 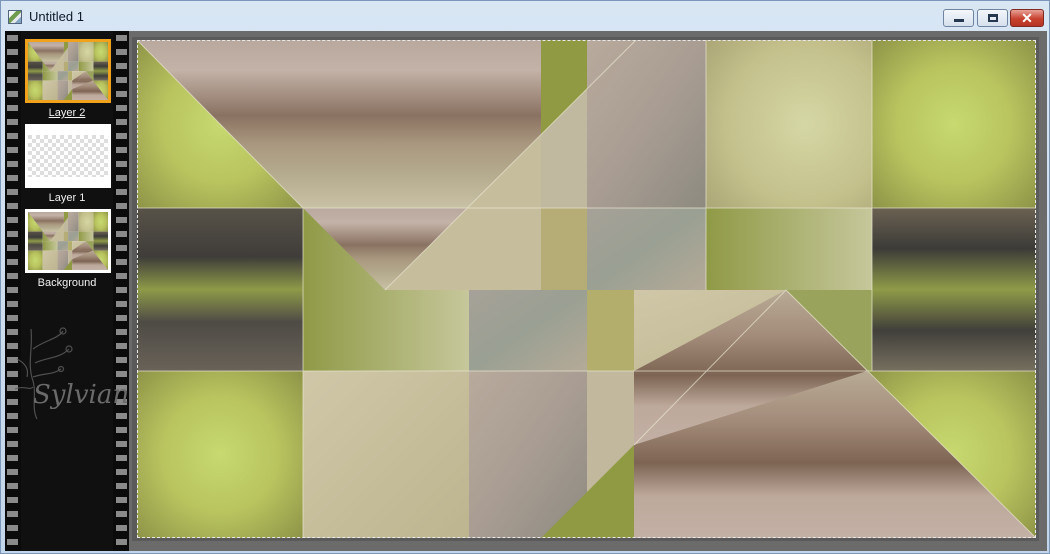 What do you see at coordinates (12, 291) in the screenshot?
I see `film-perforations-left` at bounding box center [12, 291].